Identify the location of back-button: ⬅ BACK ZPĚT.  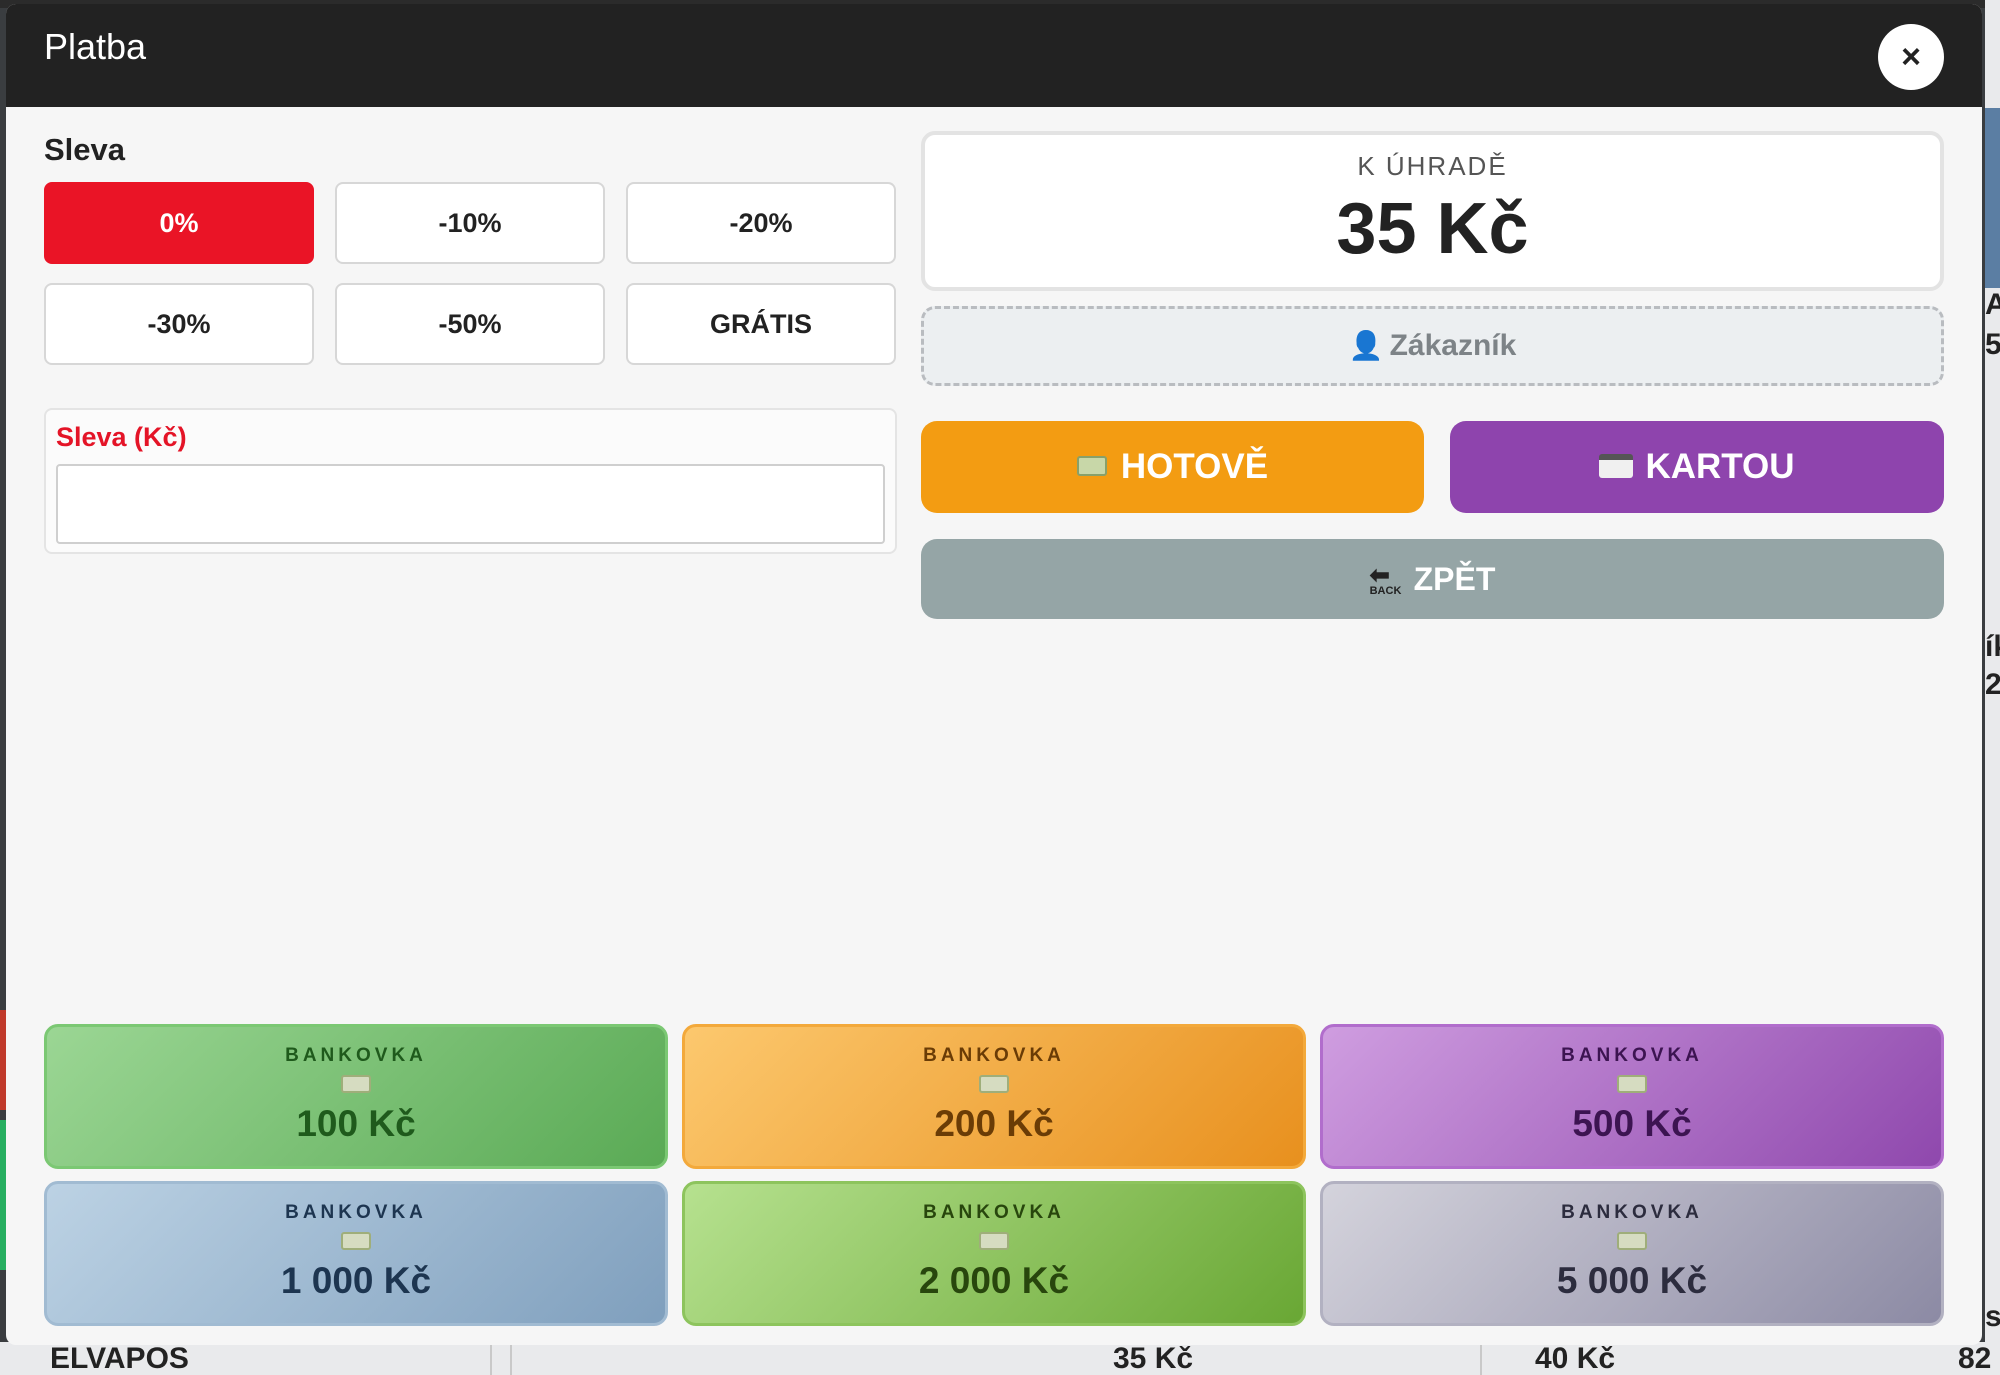
(1432, 579).